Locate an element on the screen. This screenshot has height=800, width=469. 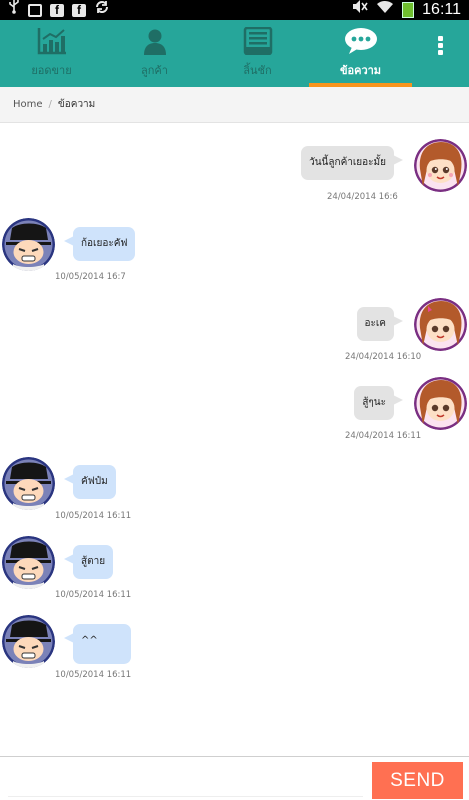
tab-drawer: ลิ้นชัก is located at coordinates (257, 53).